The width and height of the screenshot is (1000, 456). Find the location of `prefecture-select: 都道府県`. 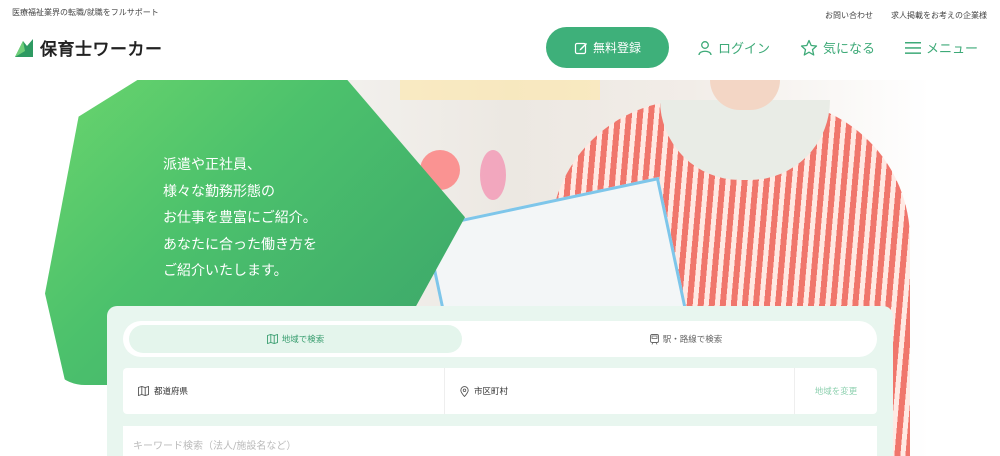

prefecture-select: 都道府県 is located at coordinates (284, 391).